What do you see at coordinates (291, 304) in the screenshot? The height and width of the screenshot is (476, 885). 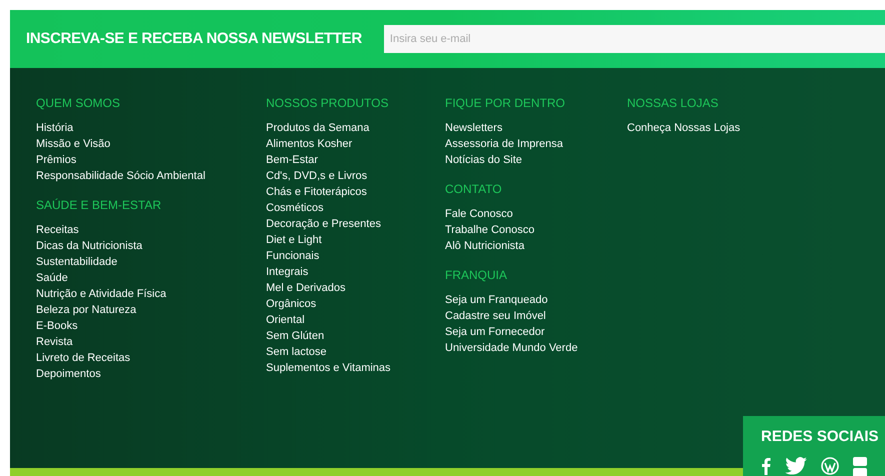 I see `footer-link: Orgânicos` at bounding box center [291, 304].